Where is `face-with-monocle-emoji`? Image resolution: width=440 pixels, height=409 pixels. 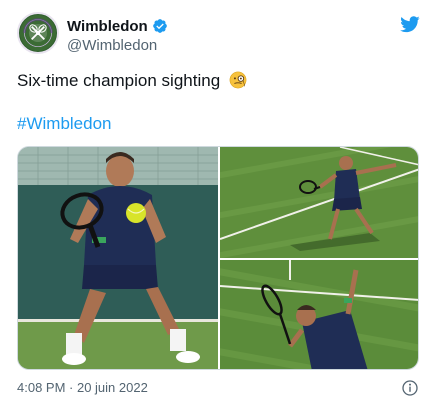
face-with-monocle-emoji is located at coordinates (238, 80).